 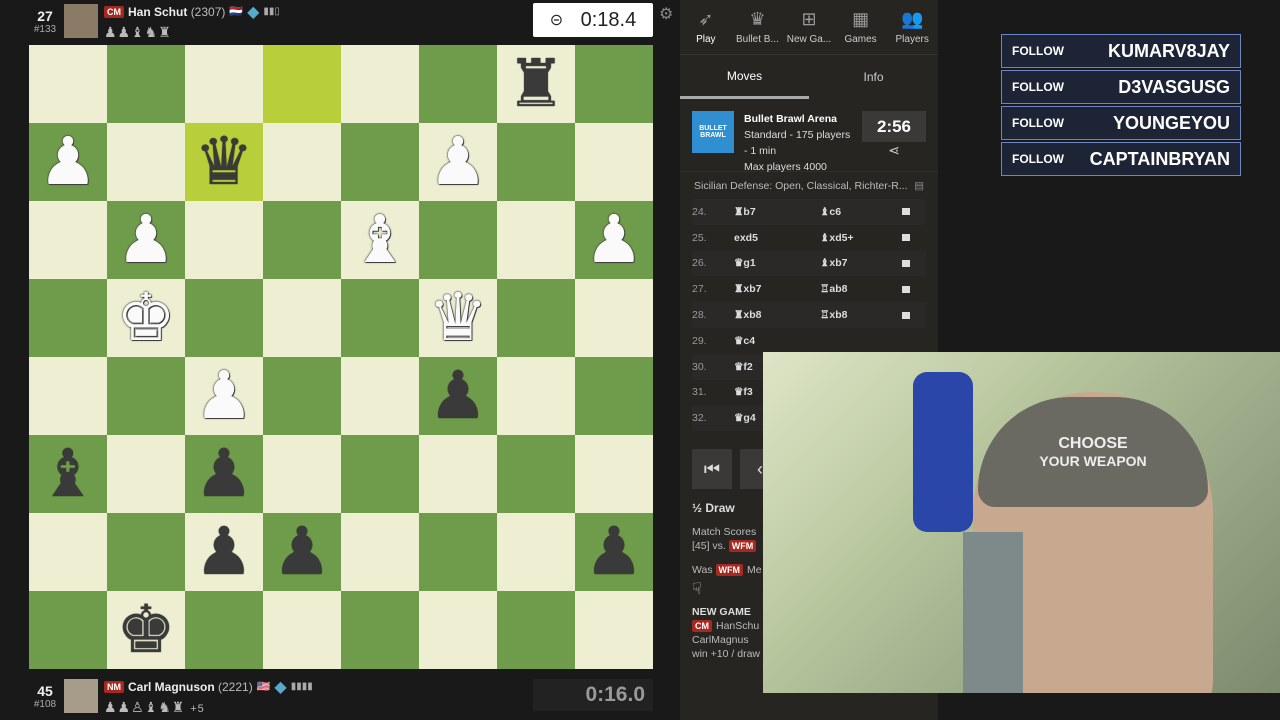 What do you see at coordinates (777, 315) in the screenshot?
I see `white-move: ♜xb8` at bounding box center [777, 315].